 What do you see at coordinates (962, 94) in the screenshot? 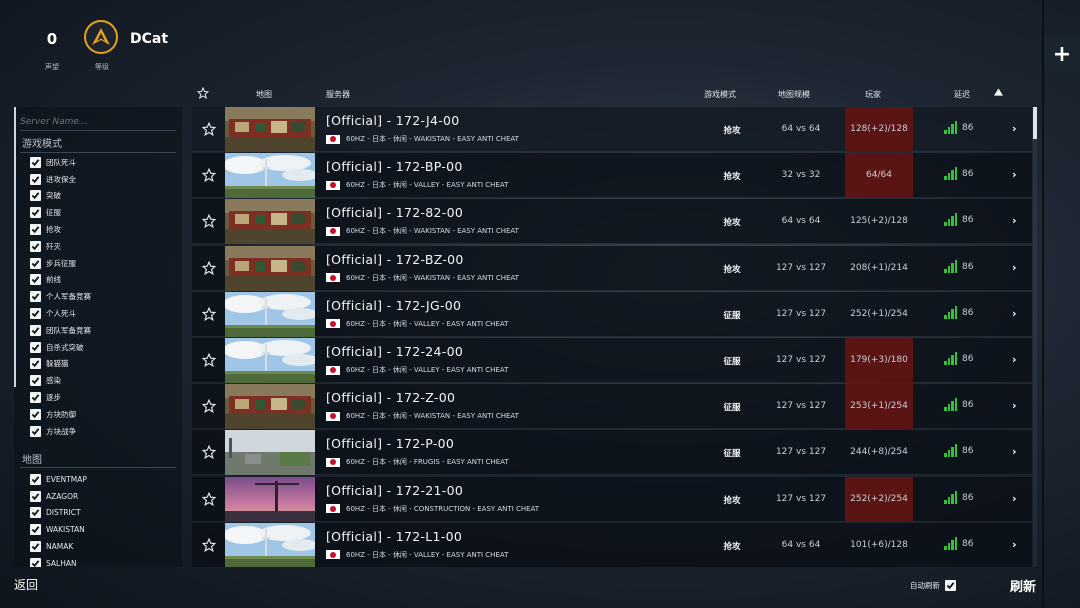
I see `column-header-ping: 延迟` at bounding box center [962, 94].